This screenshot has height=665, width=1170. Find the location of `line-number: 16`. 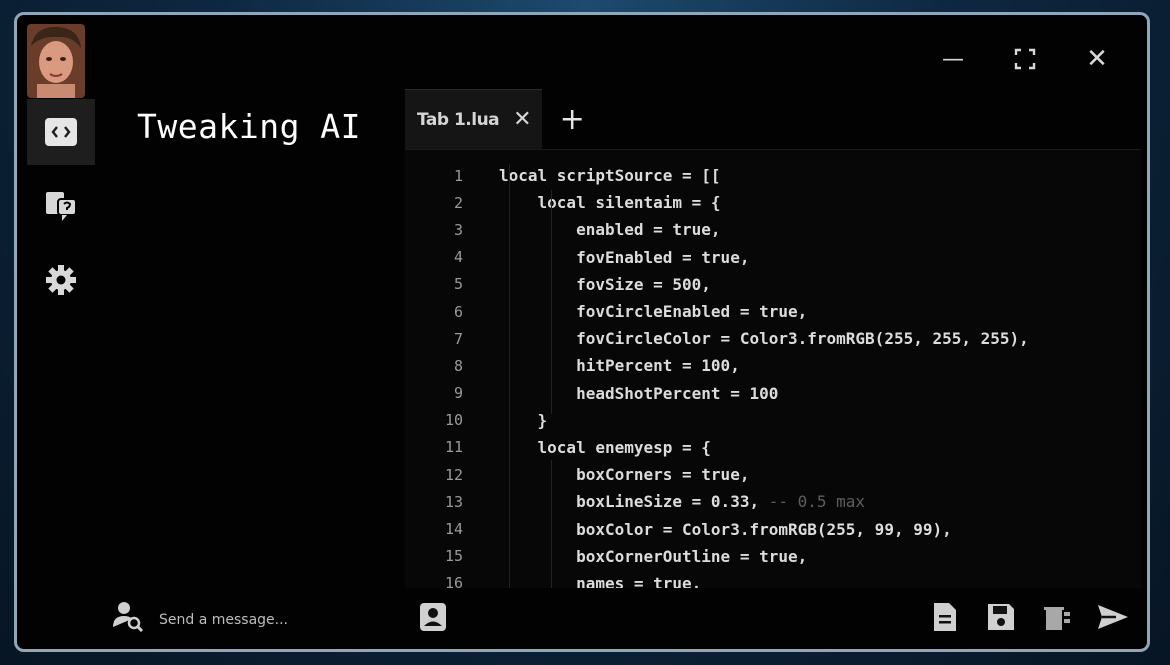

line-number: 16 is located at coordinates (453, 581).